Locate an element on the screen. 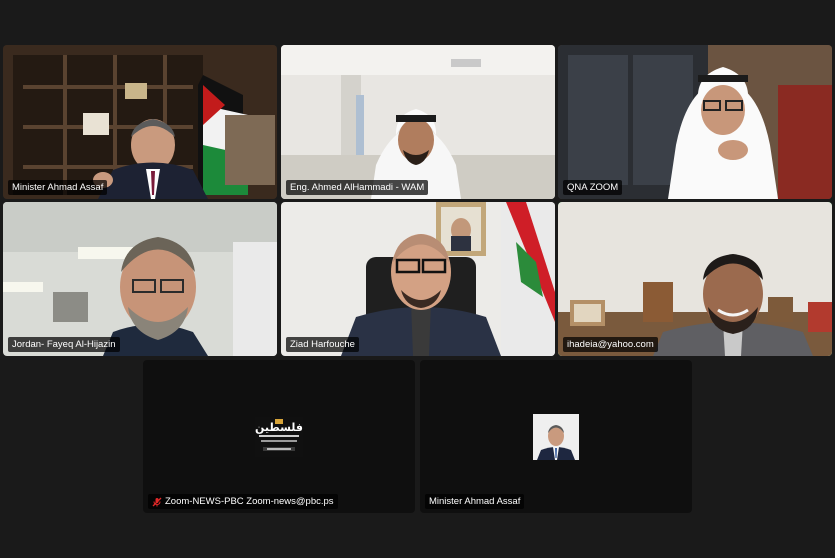 This screenshot has width=835, height=558. participant-name-tag: QNA ZOOM is located at coordinates (593, 187).